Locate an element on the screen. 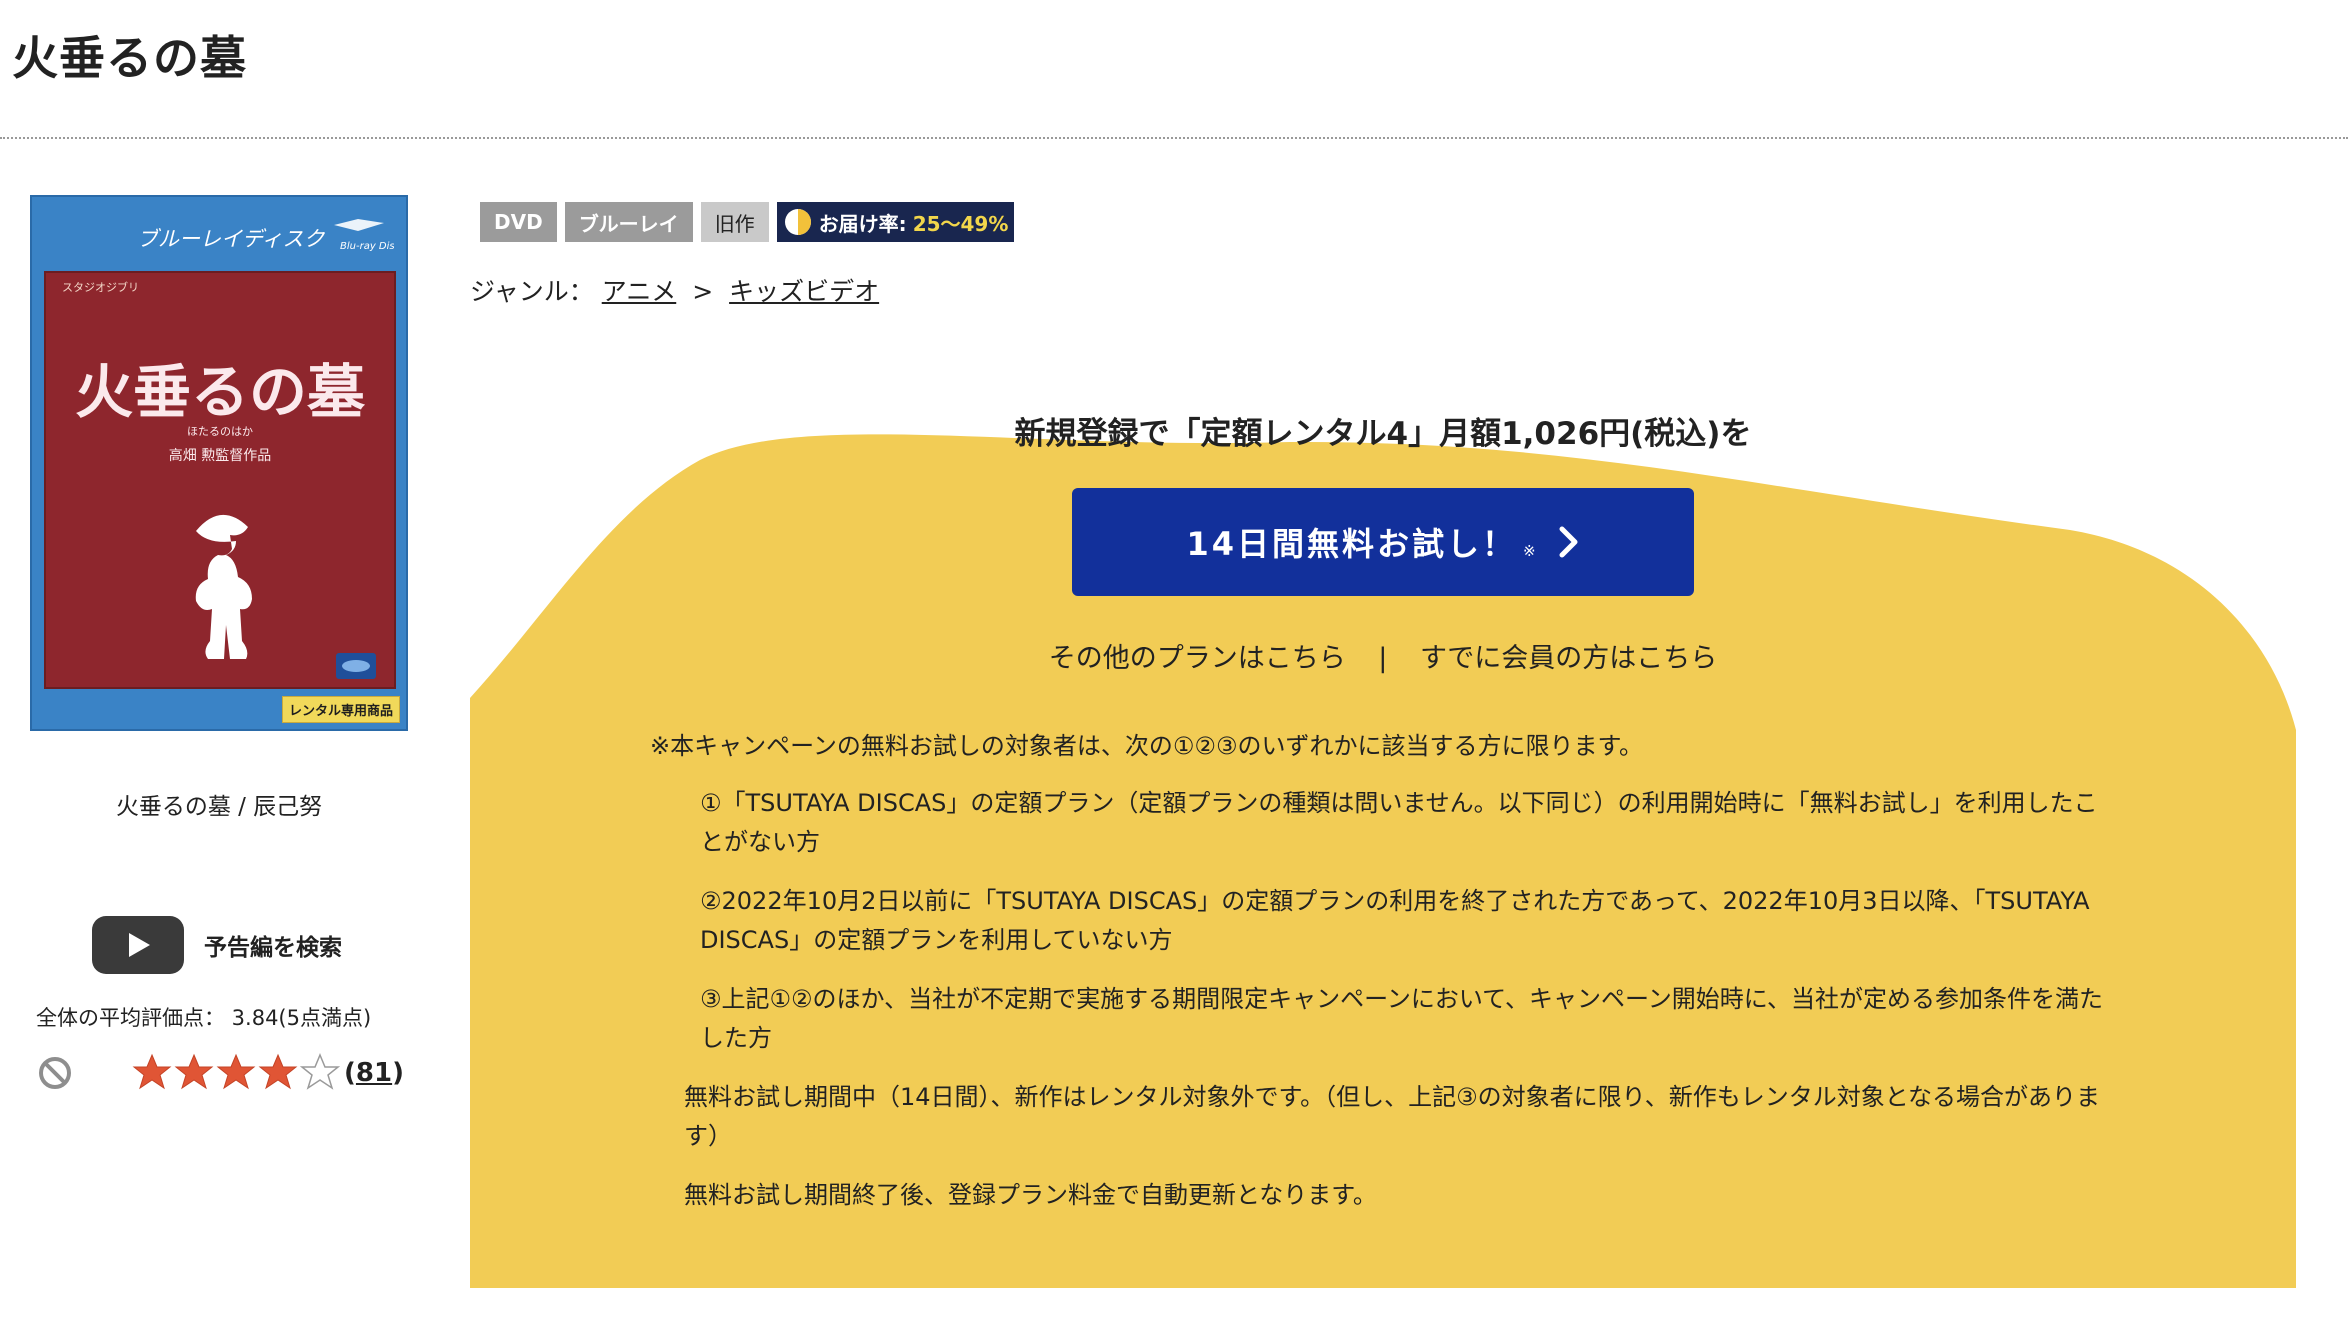 The image size is (2348, 1328). cover-director: 高畑 勲監督作品 is located at coordinates (220, 456).